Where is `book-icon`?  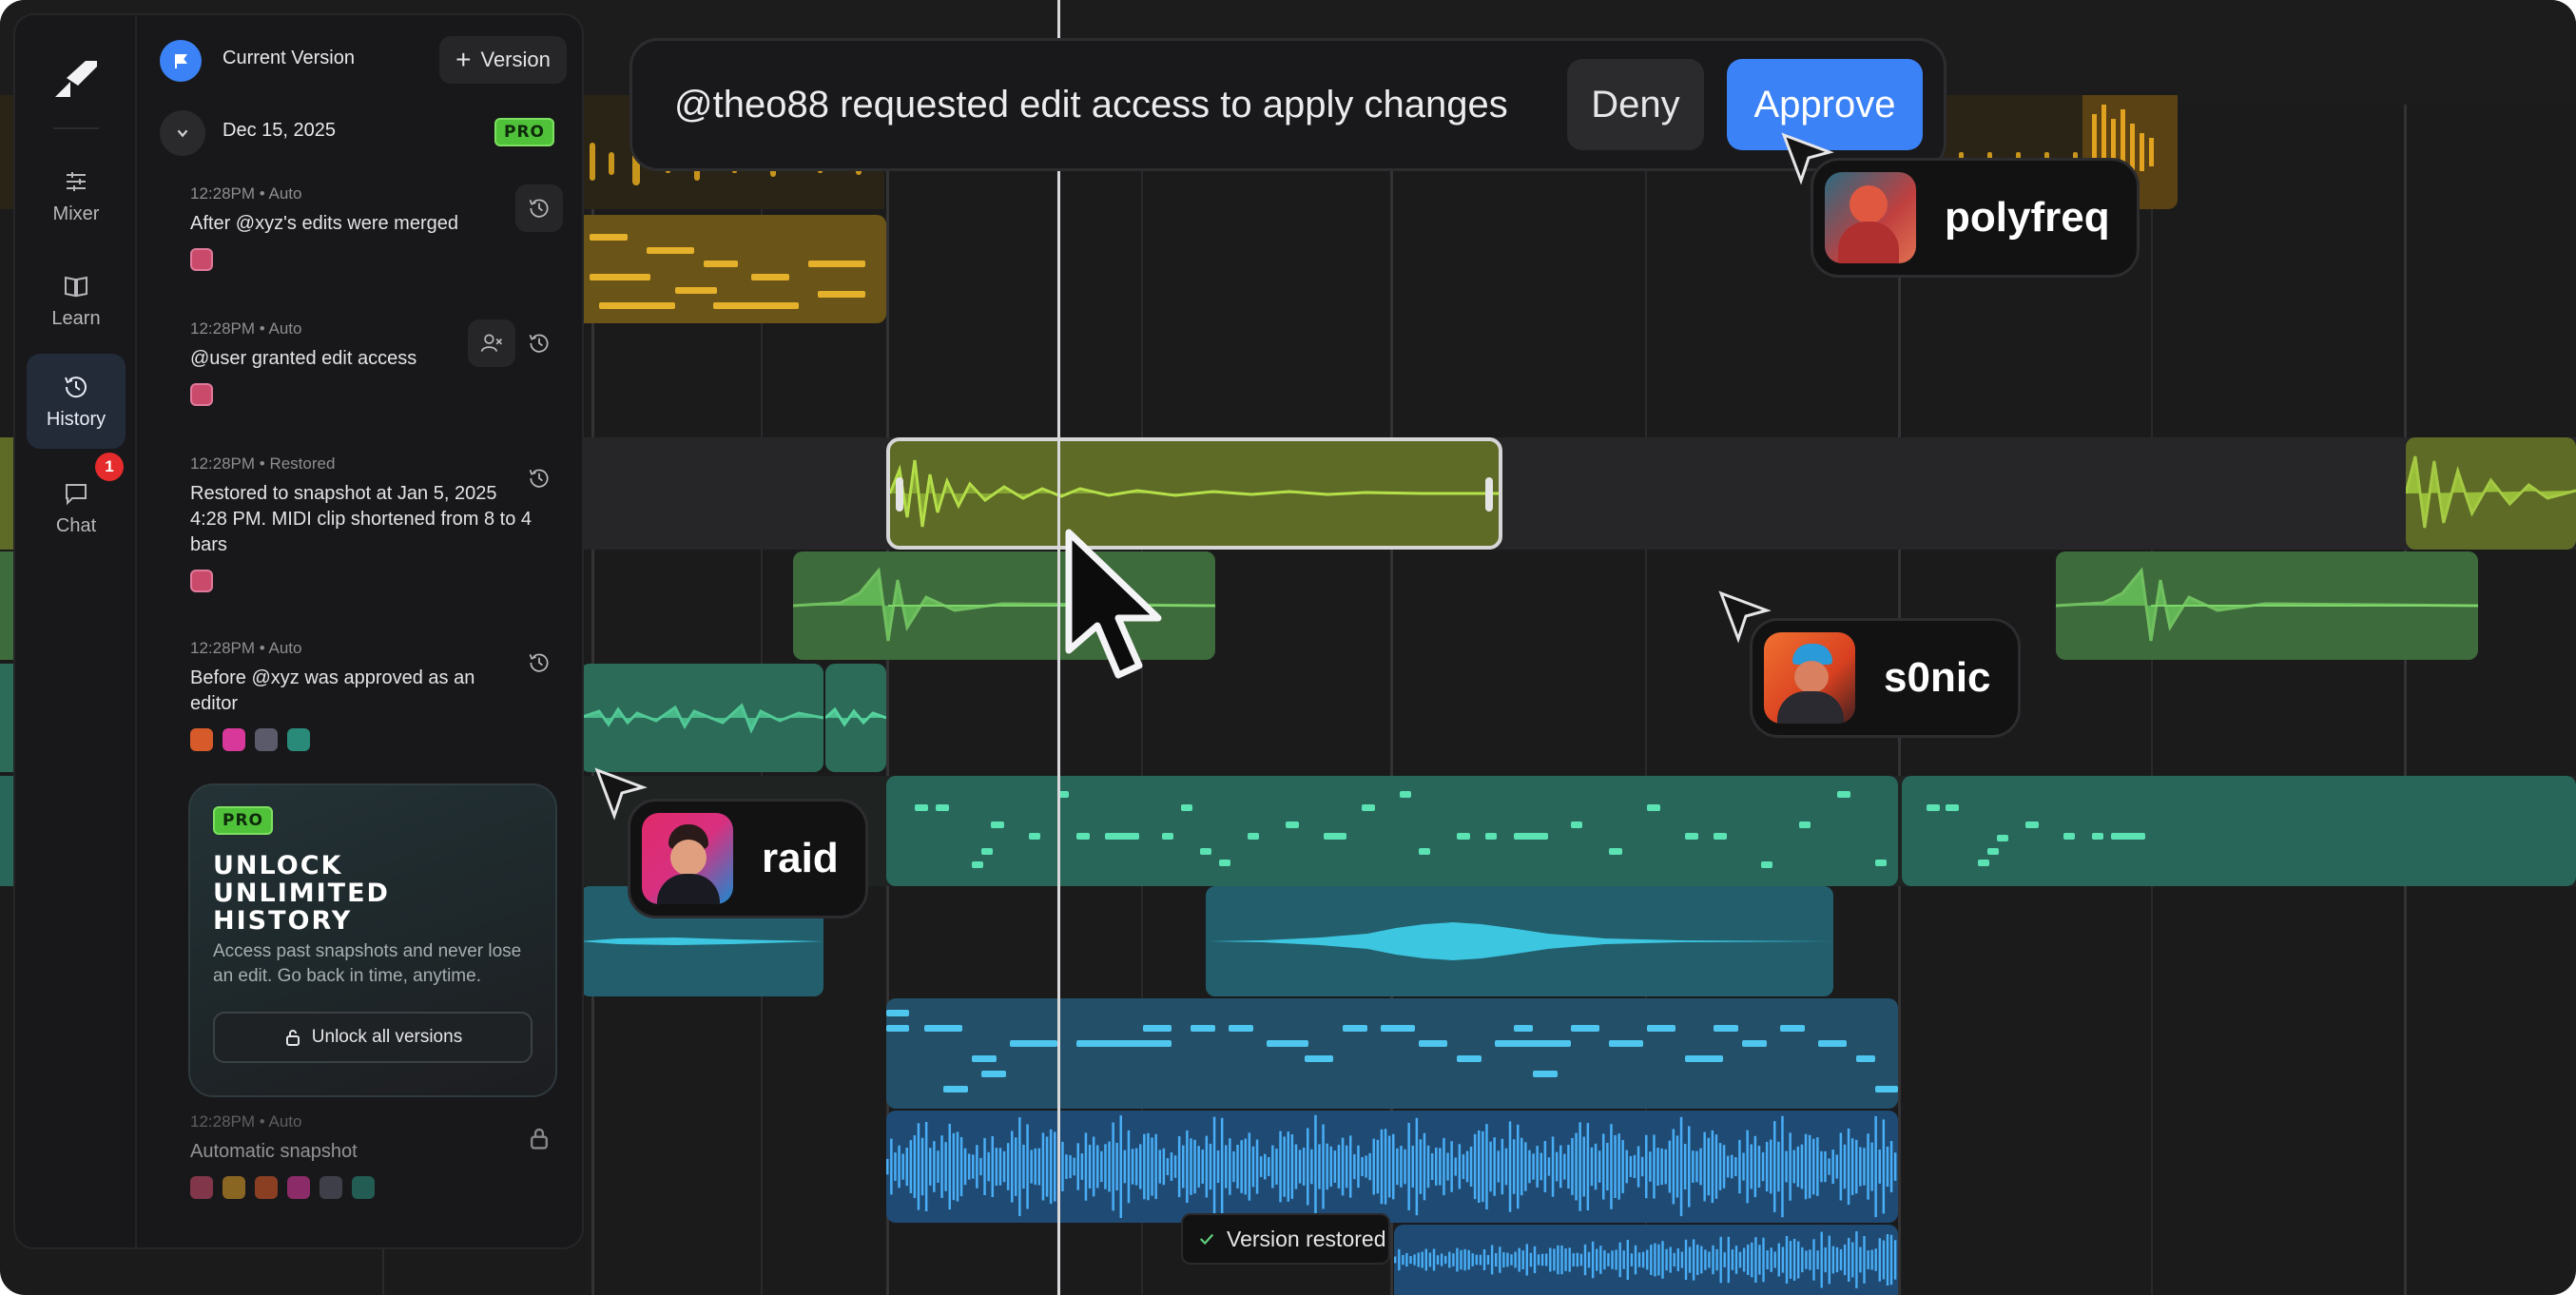
book-icon is located at coordinates (76, 286).